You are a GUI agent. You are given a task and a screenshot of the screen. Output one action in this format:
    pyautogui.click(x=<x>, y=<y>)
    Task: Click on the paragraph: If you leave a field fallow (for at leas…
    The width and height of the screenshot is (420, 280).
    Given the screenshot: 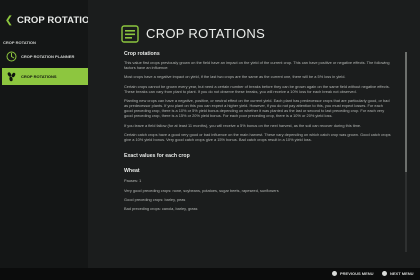 What is the action you would take?
    pyautogui.click(x=243, y=125)
    